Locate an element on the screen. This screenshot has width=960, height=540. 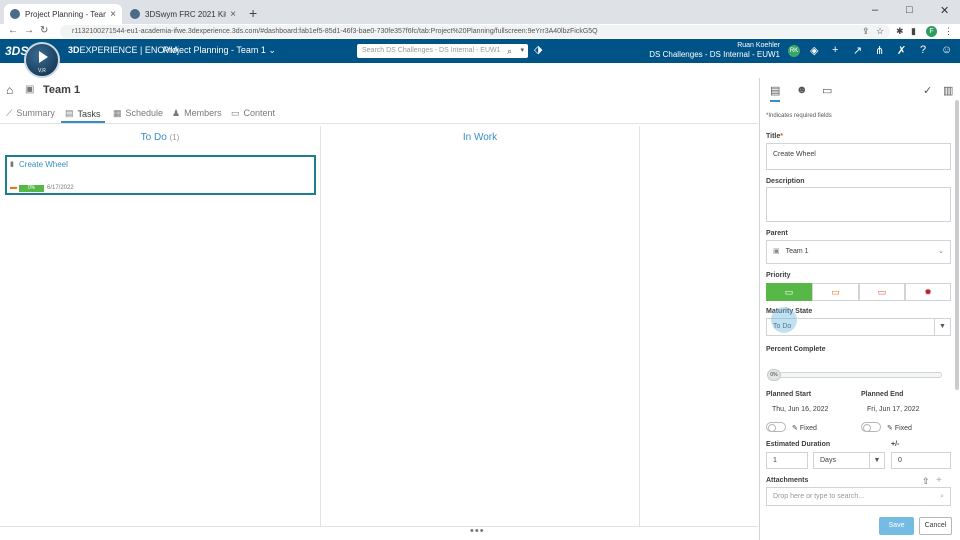
sidebar-icon: ▮ is located at coordinates (913, 31).